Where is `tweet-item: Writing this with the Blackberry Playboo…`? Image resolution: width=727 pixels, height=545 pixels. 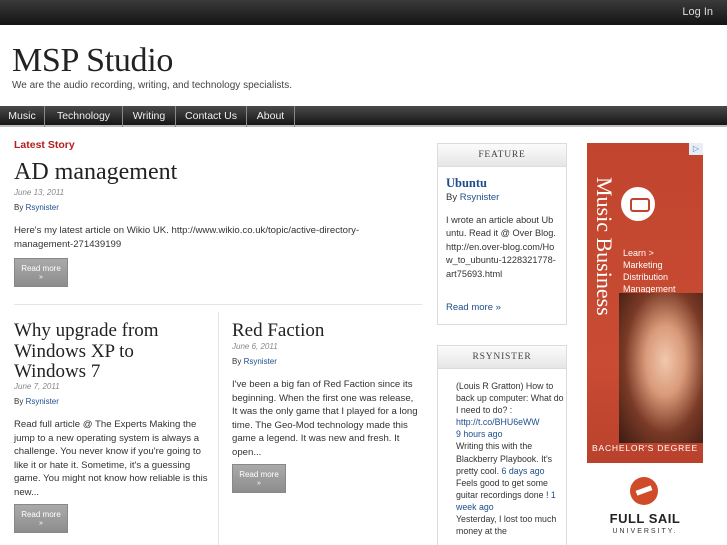
tweet-item: Writing this with the Blackberry Playboo… is located at coordinates (511, 458).